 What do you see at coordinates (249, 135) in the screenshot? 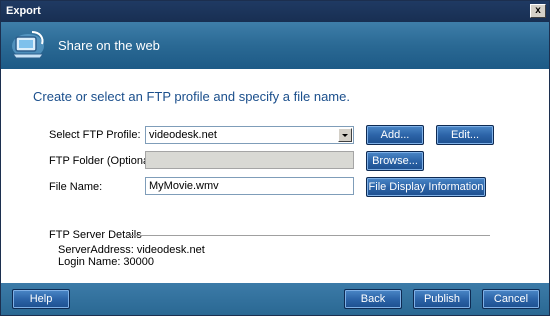
I see `ftp-profile-select: videodesk.net` at bounding box center [249, 135].